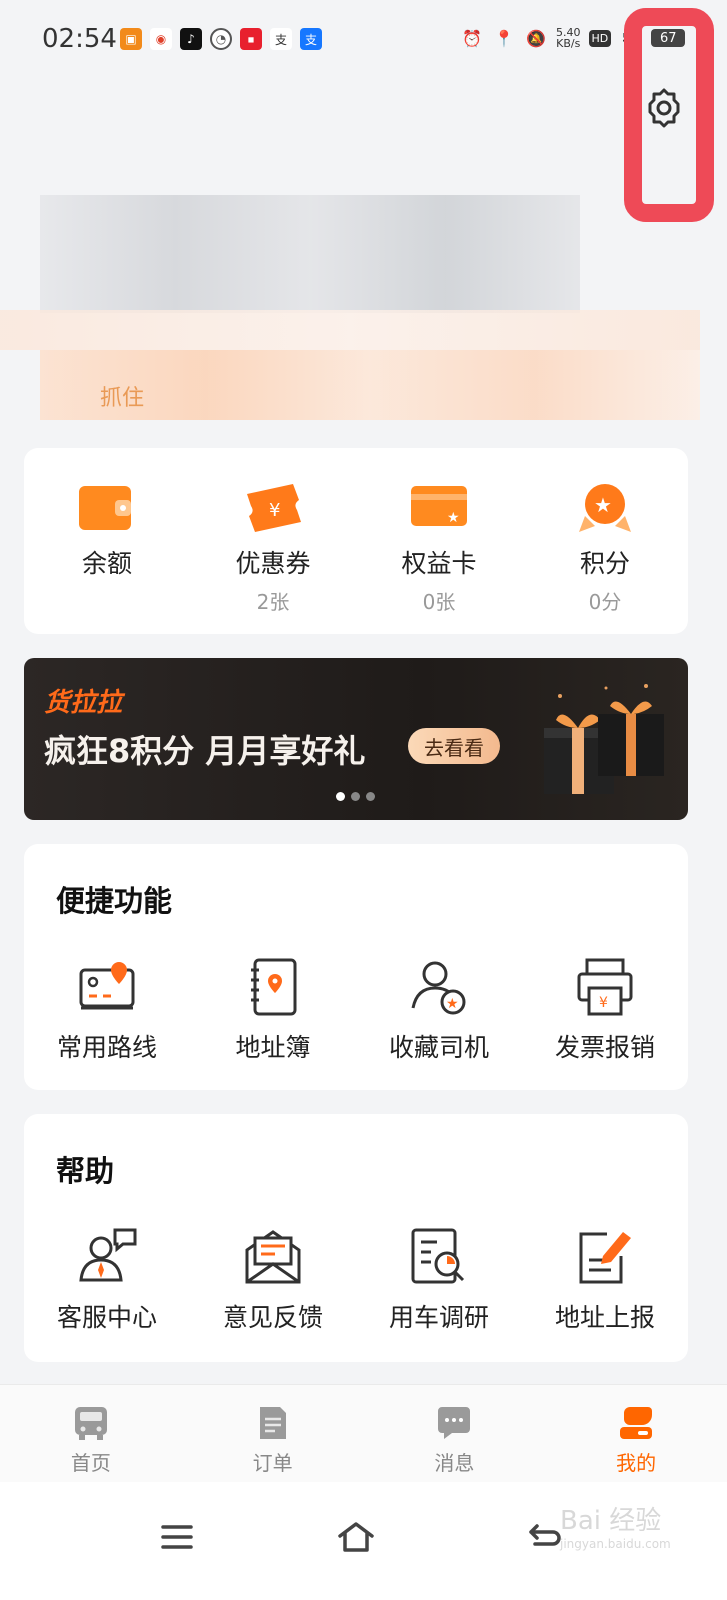  What do you see at coordinates (636, 1463) in the screenshot?
I see `tab-label: 我的` at bounding box center [636, 1463].